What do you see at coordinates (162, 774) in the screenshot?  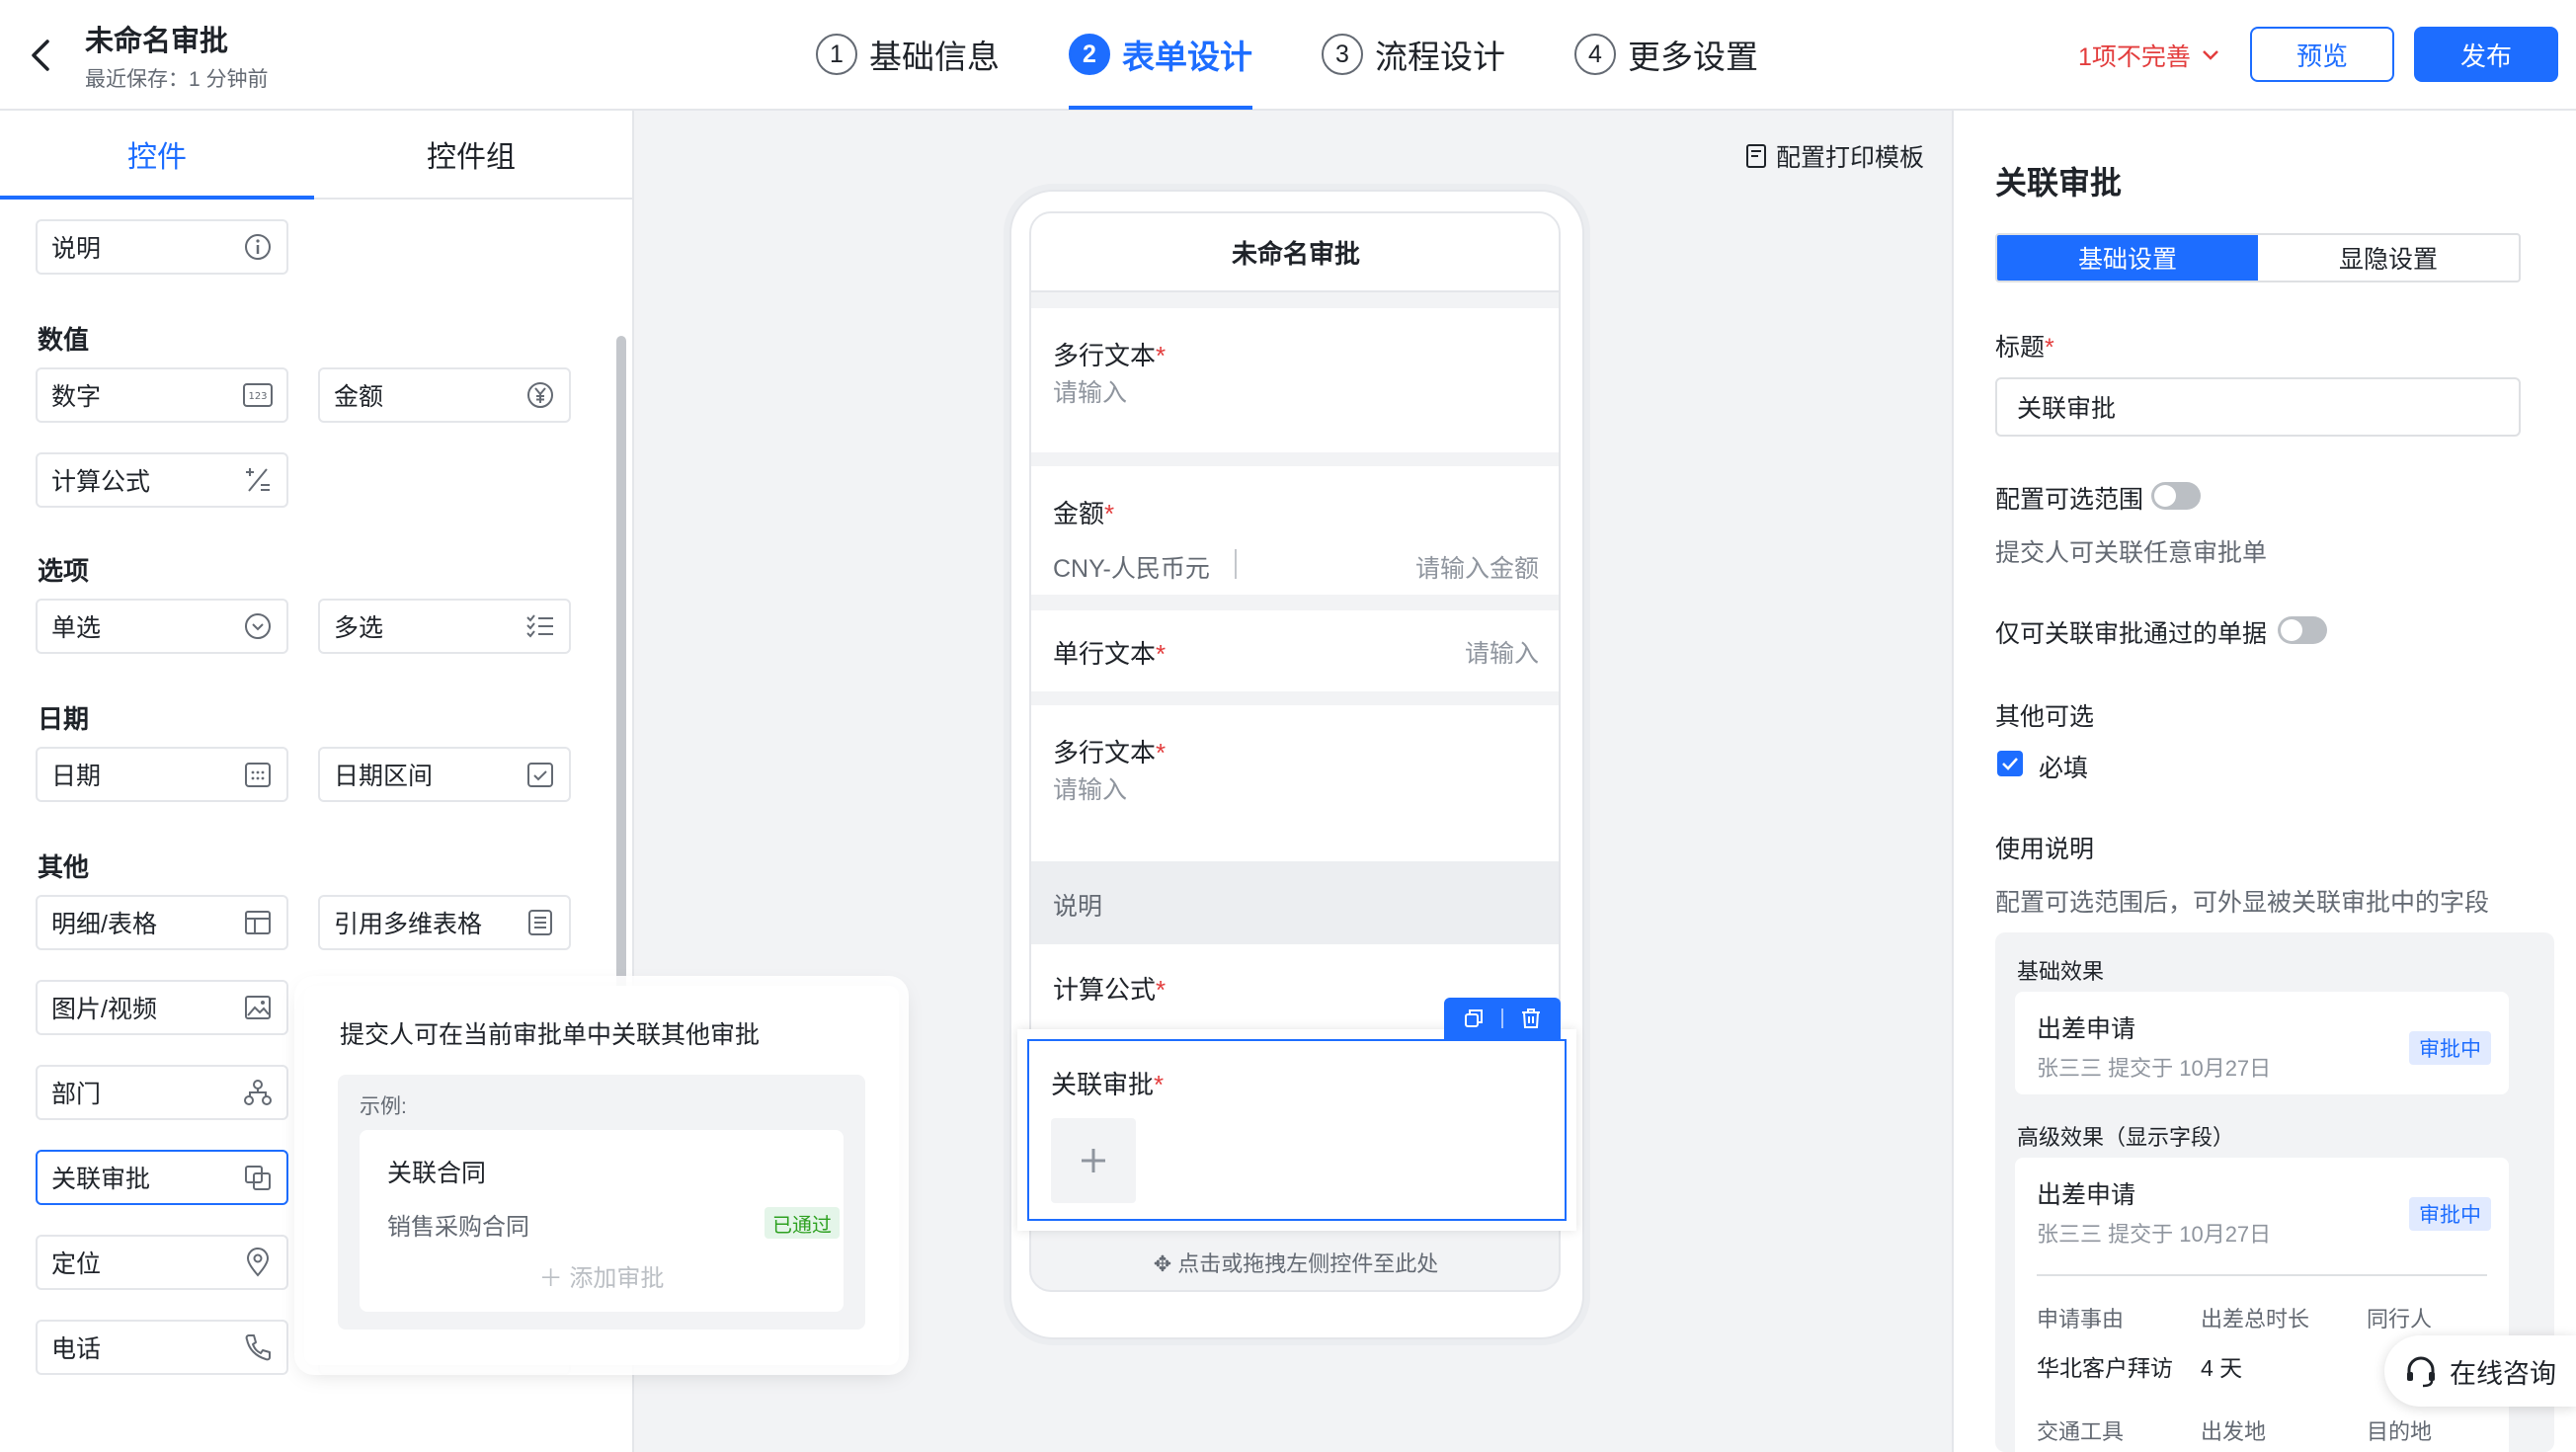 I see `control-date: 日期` at bounding box center [162, 774].